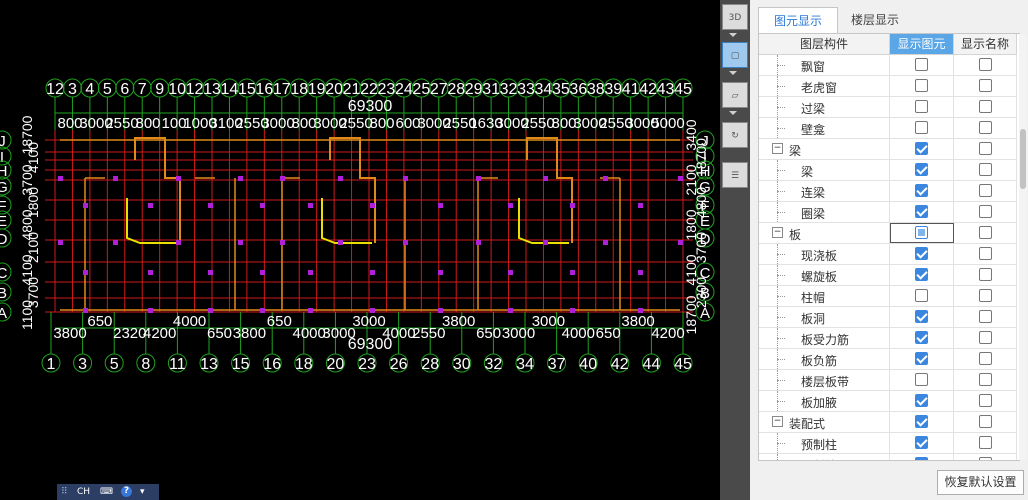 Image resolution: width=1028 pixels, height=500 pixels. Describe the element at coordinates (83, 492) in the screenshot. I see `ime-language: CH` at that location.